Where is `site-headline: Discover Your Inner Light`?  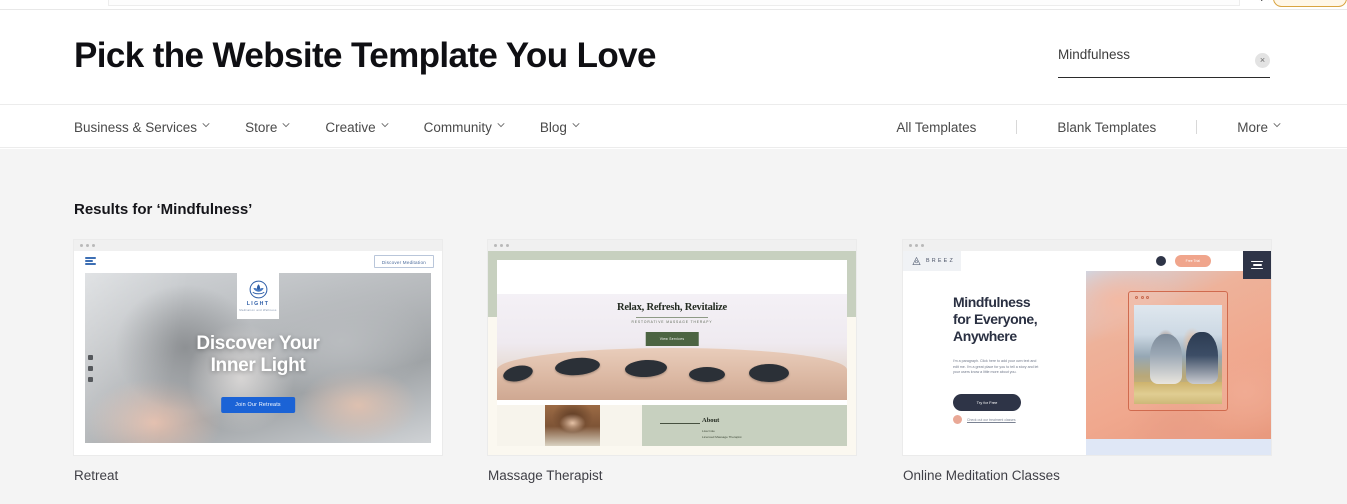
site-headline: Discover Your Inner Light is located at coordinates (258, 355).